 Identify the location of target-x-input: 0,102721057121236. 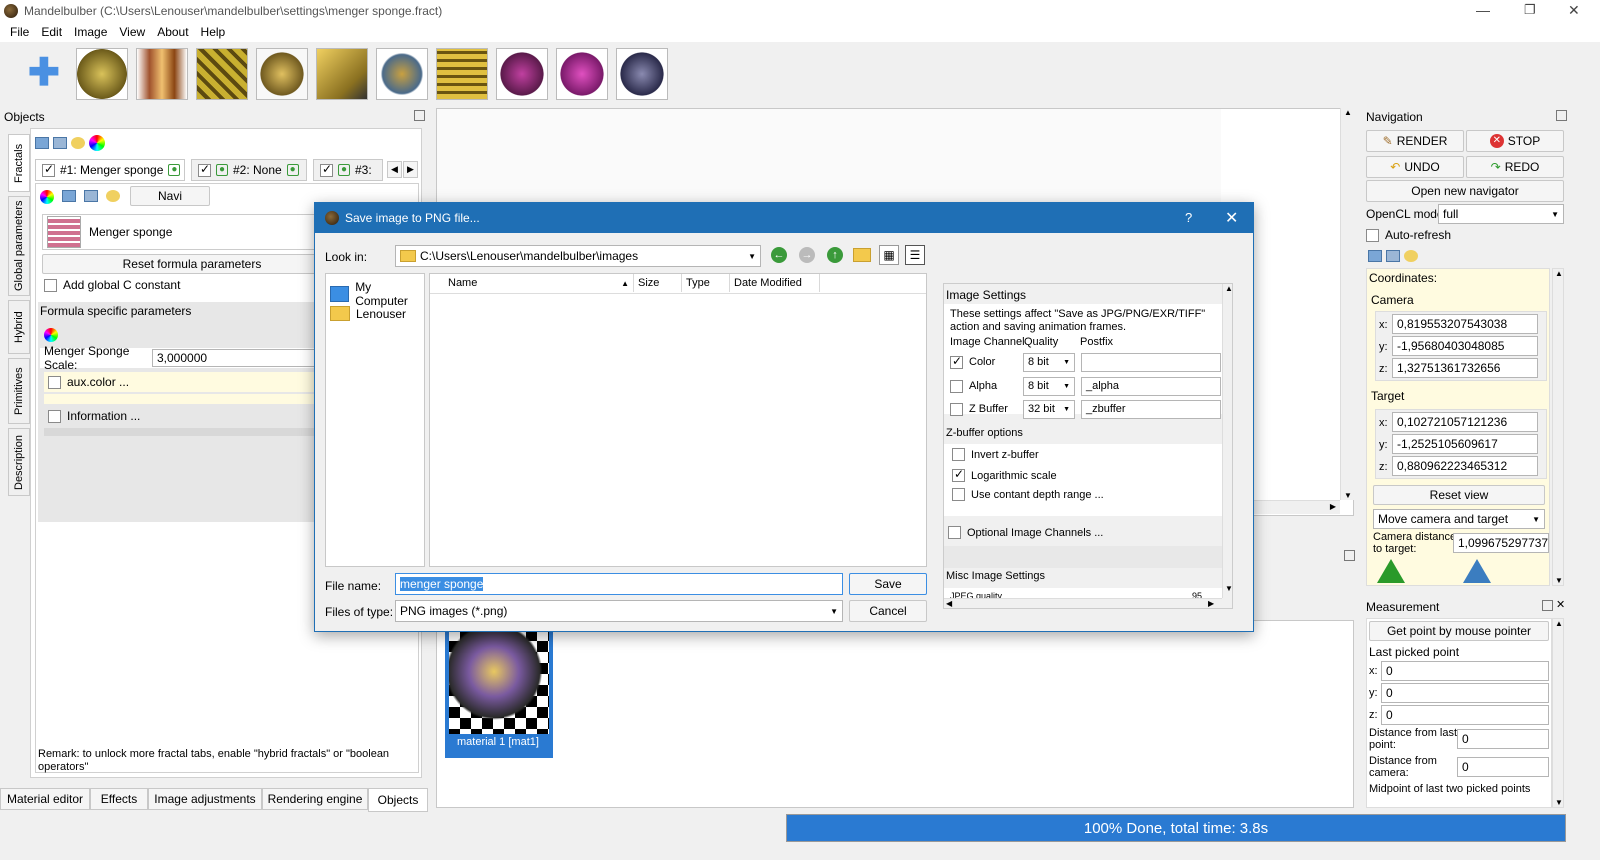
(1465, 422).